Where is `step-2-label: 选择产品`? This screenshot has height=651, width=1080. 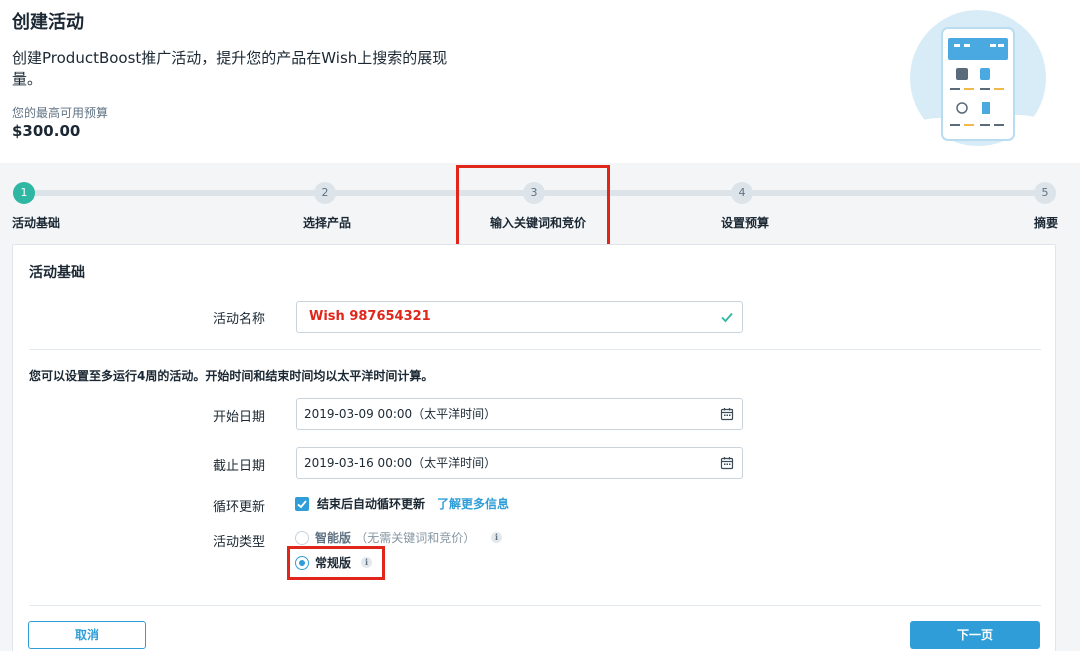 step-2-label: 选择产品 is located at coordinates (327, 223).